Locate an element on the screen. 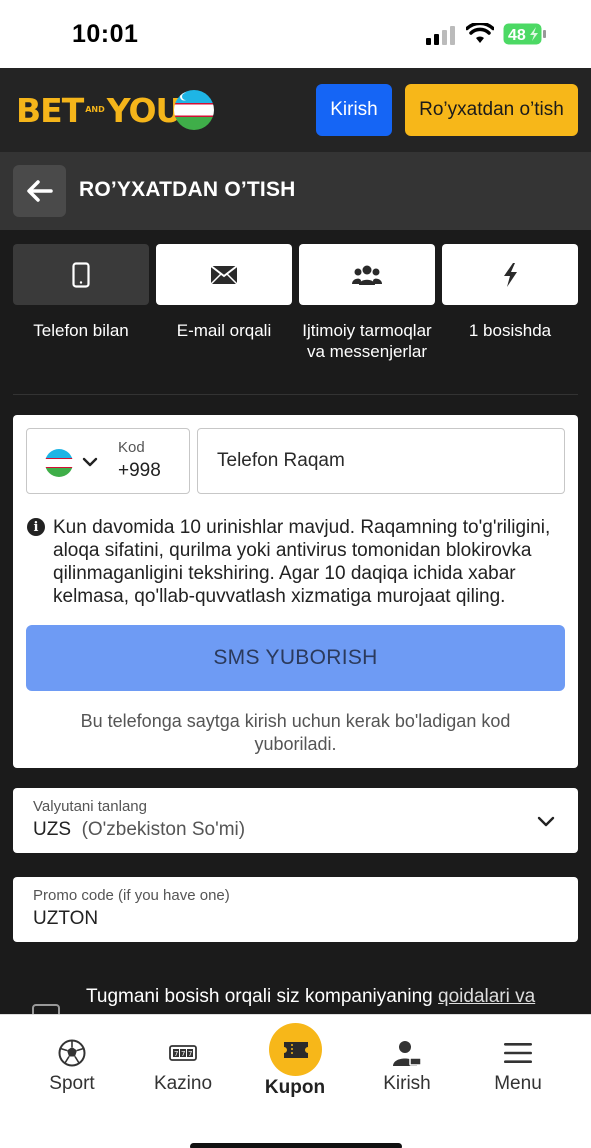  page-title: RO’YXATDAN O’TISH is located at coordinates (187, 189).